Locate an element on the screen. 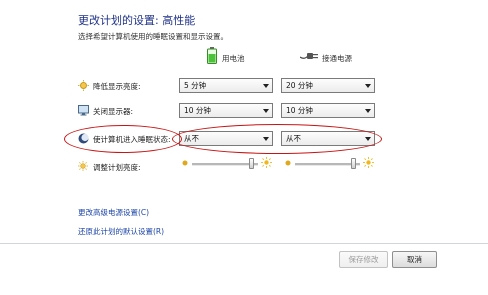 This screenshot has width=488, height=295. brightness-battery-slider is located at coordinates (225, 164).